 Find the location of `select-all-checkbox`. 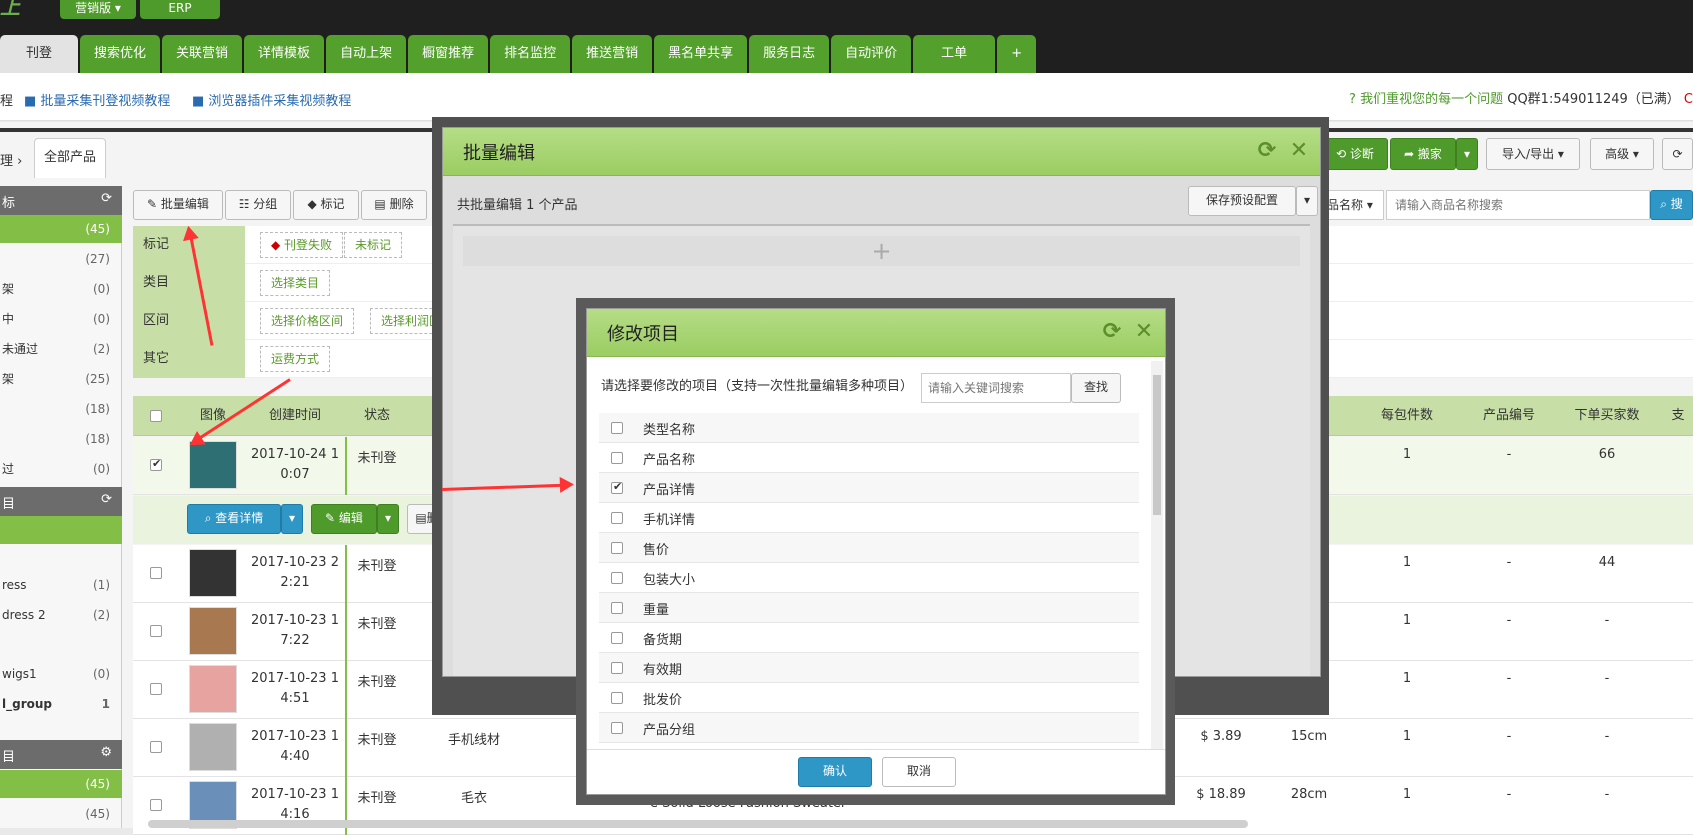

select-all-checkbox is located at coordinates (156, 416).